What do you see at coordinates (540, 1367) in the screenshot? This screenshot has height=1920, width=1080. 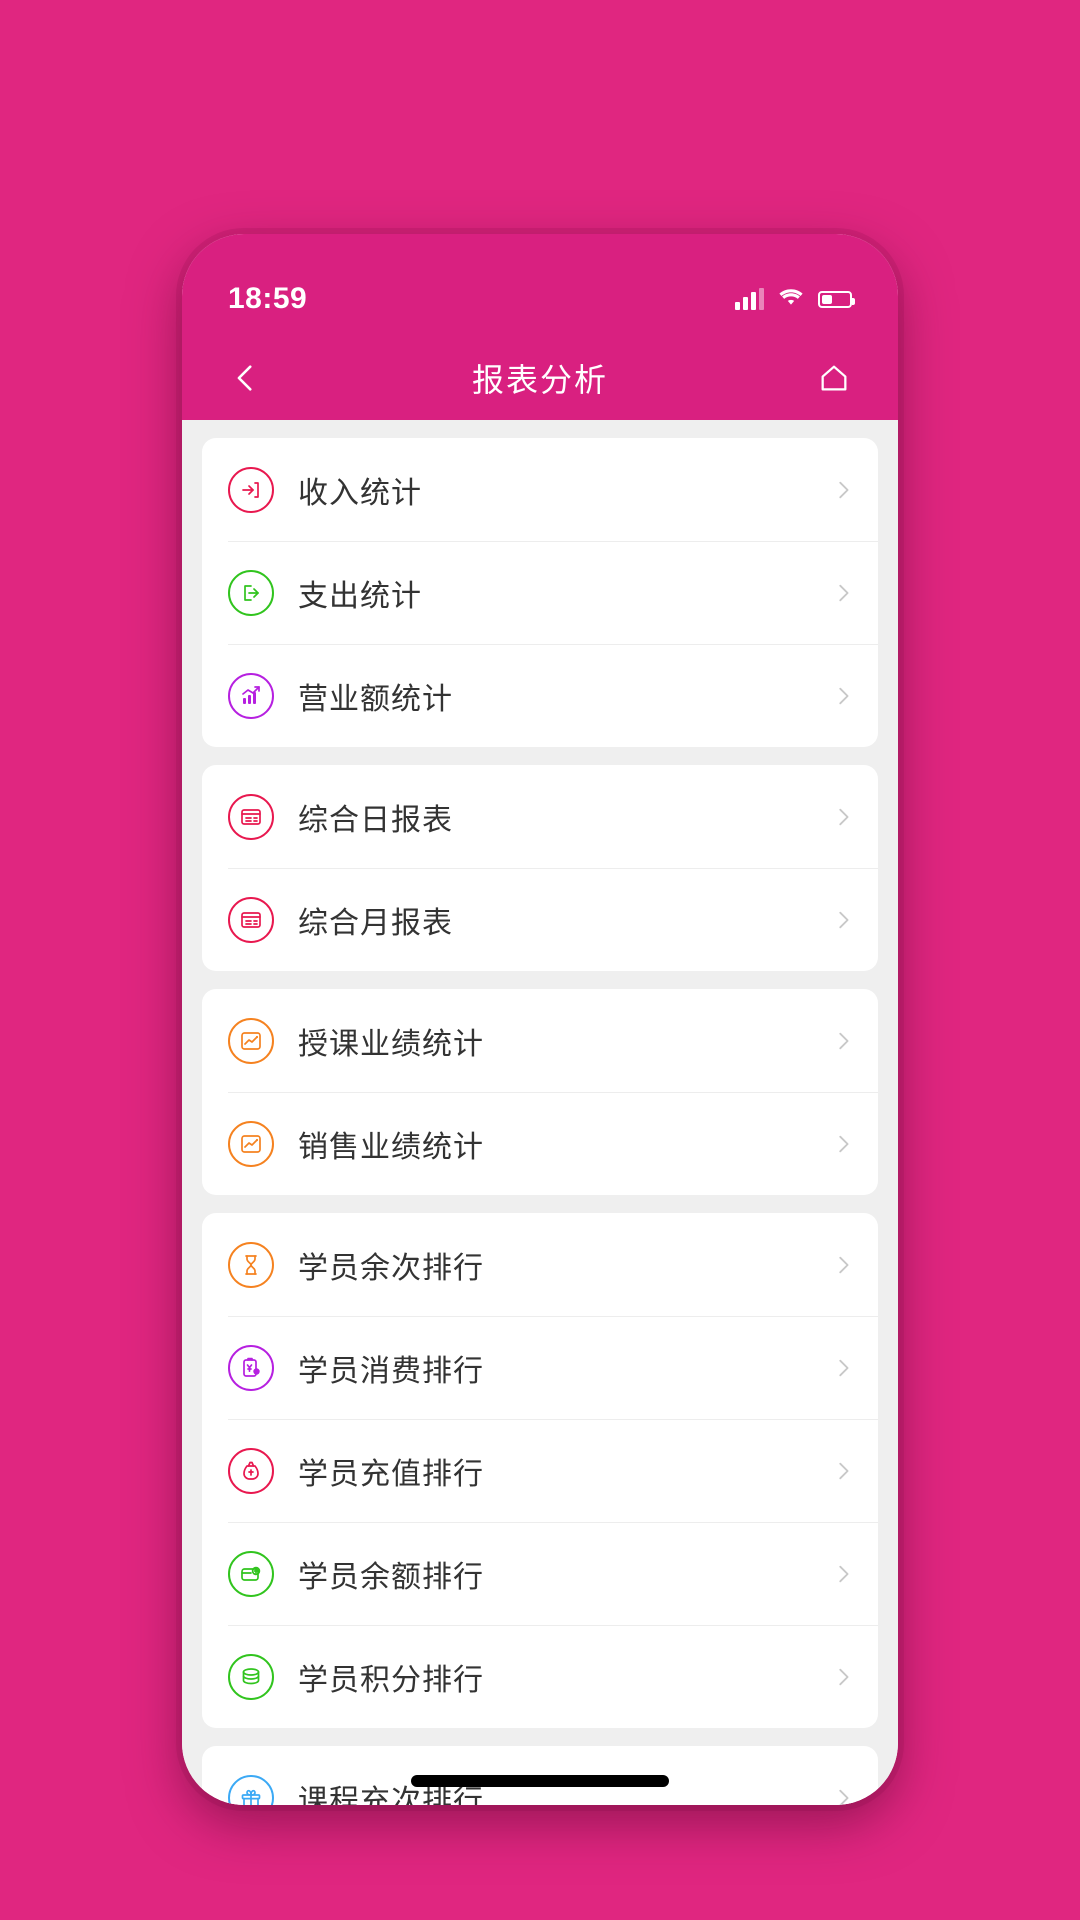 I see `list-item: 学员消费排行` at bounding box center [540, 1367].